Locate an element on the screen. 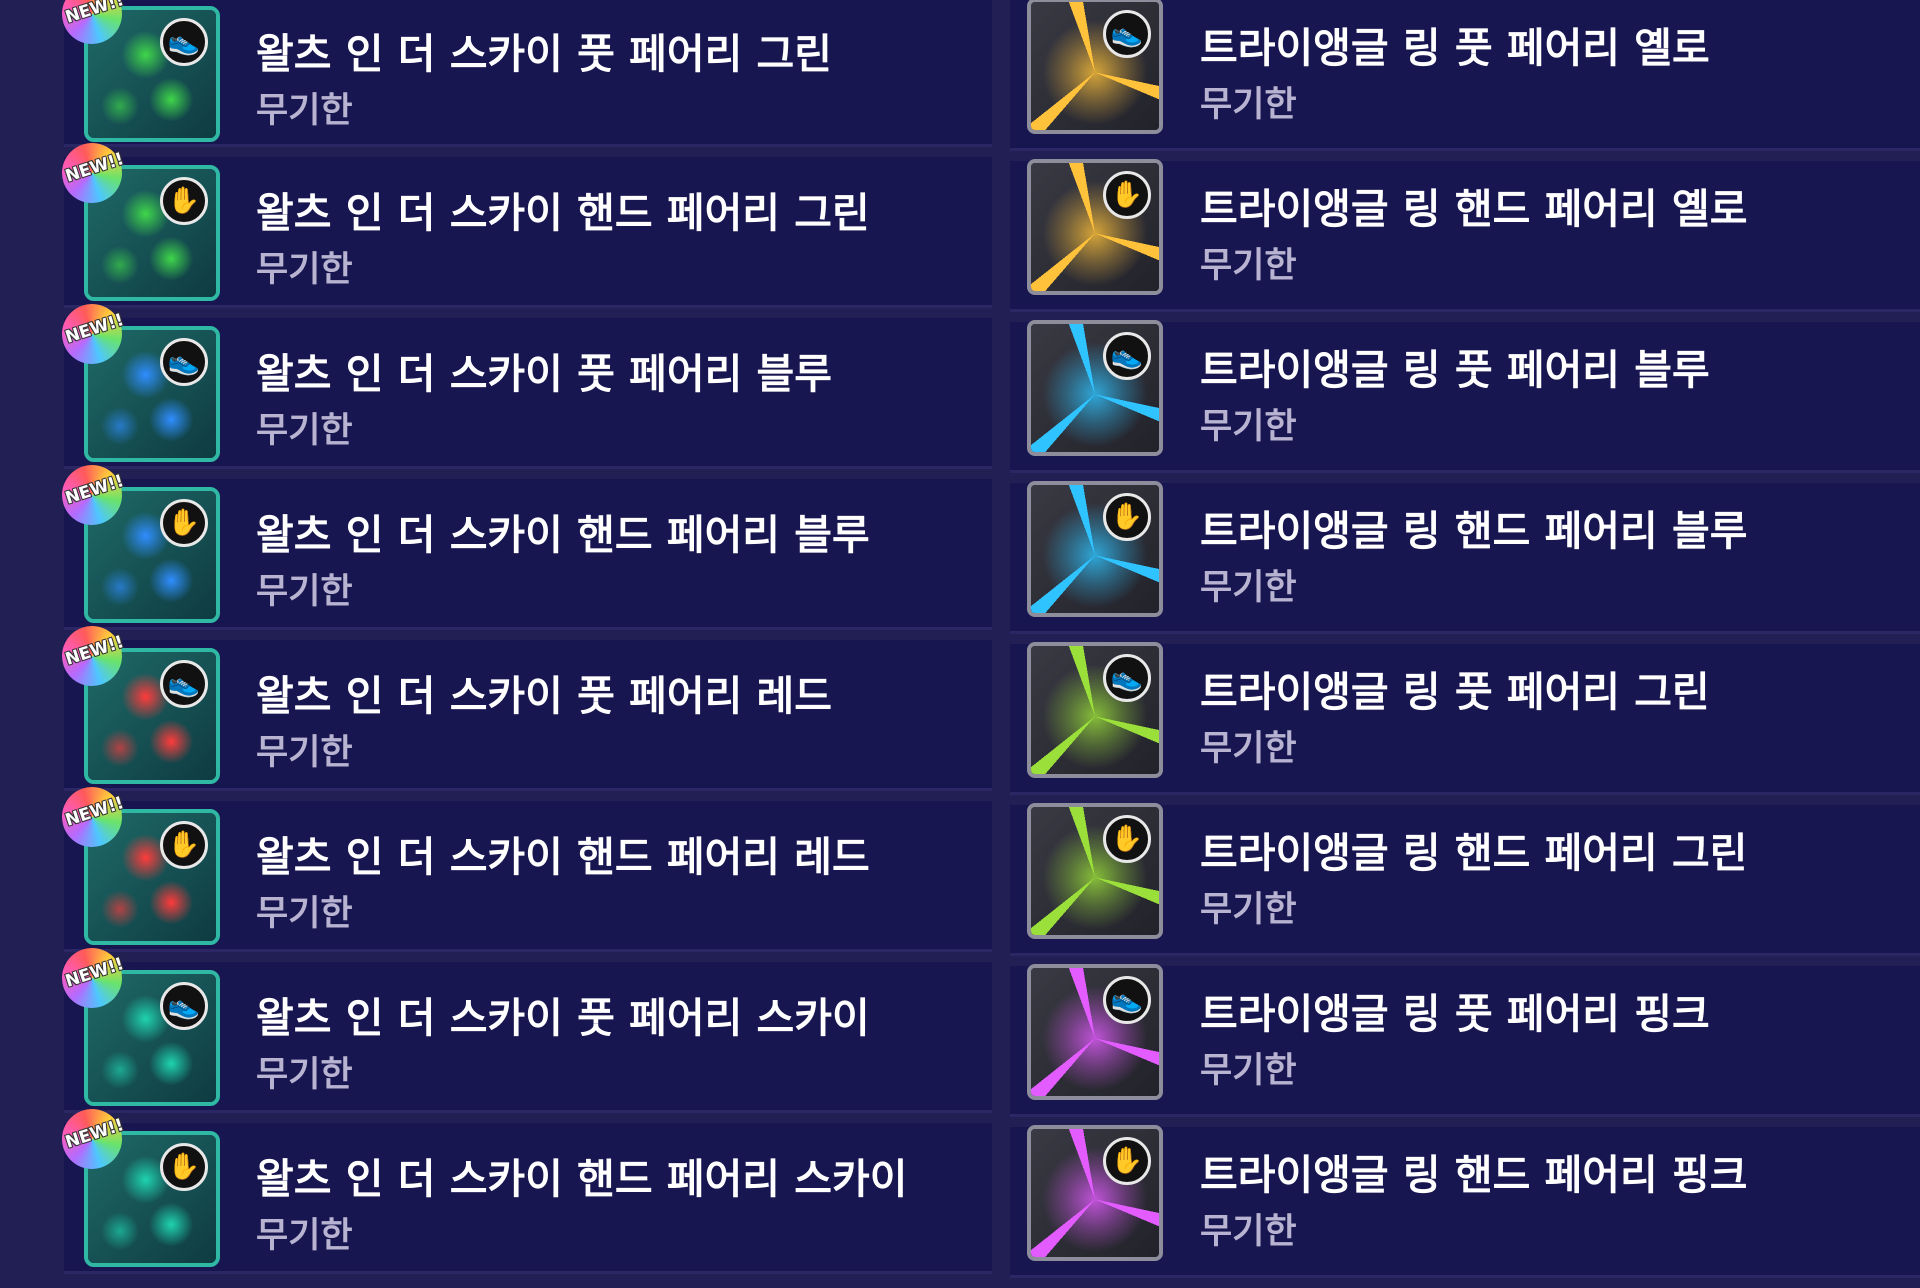 The width and height of the screenshot is (1920, 1288). item-row: ✋ 트라이앵글 링 핸드 페어리 블루 무기한 is located at coordinates (1465, 557).